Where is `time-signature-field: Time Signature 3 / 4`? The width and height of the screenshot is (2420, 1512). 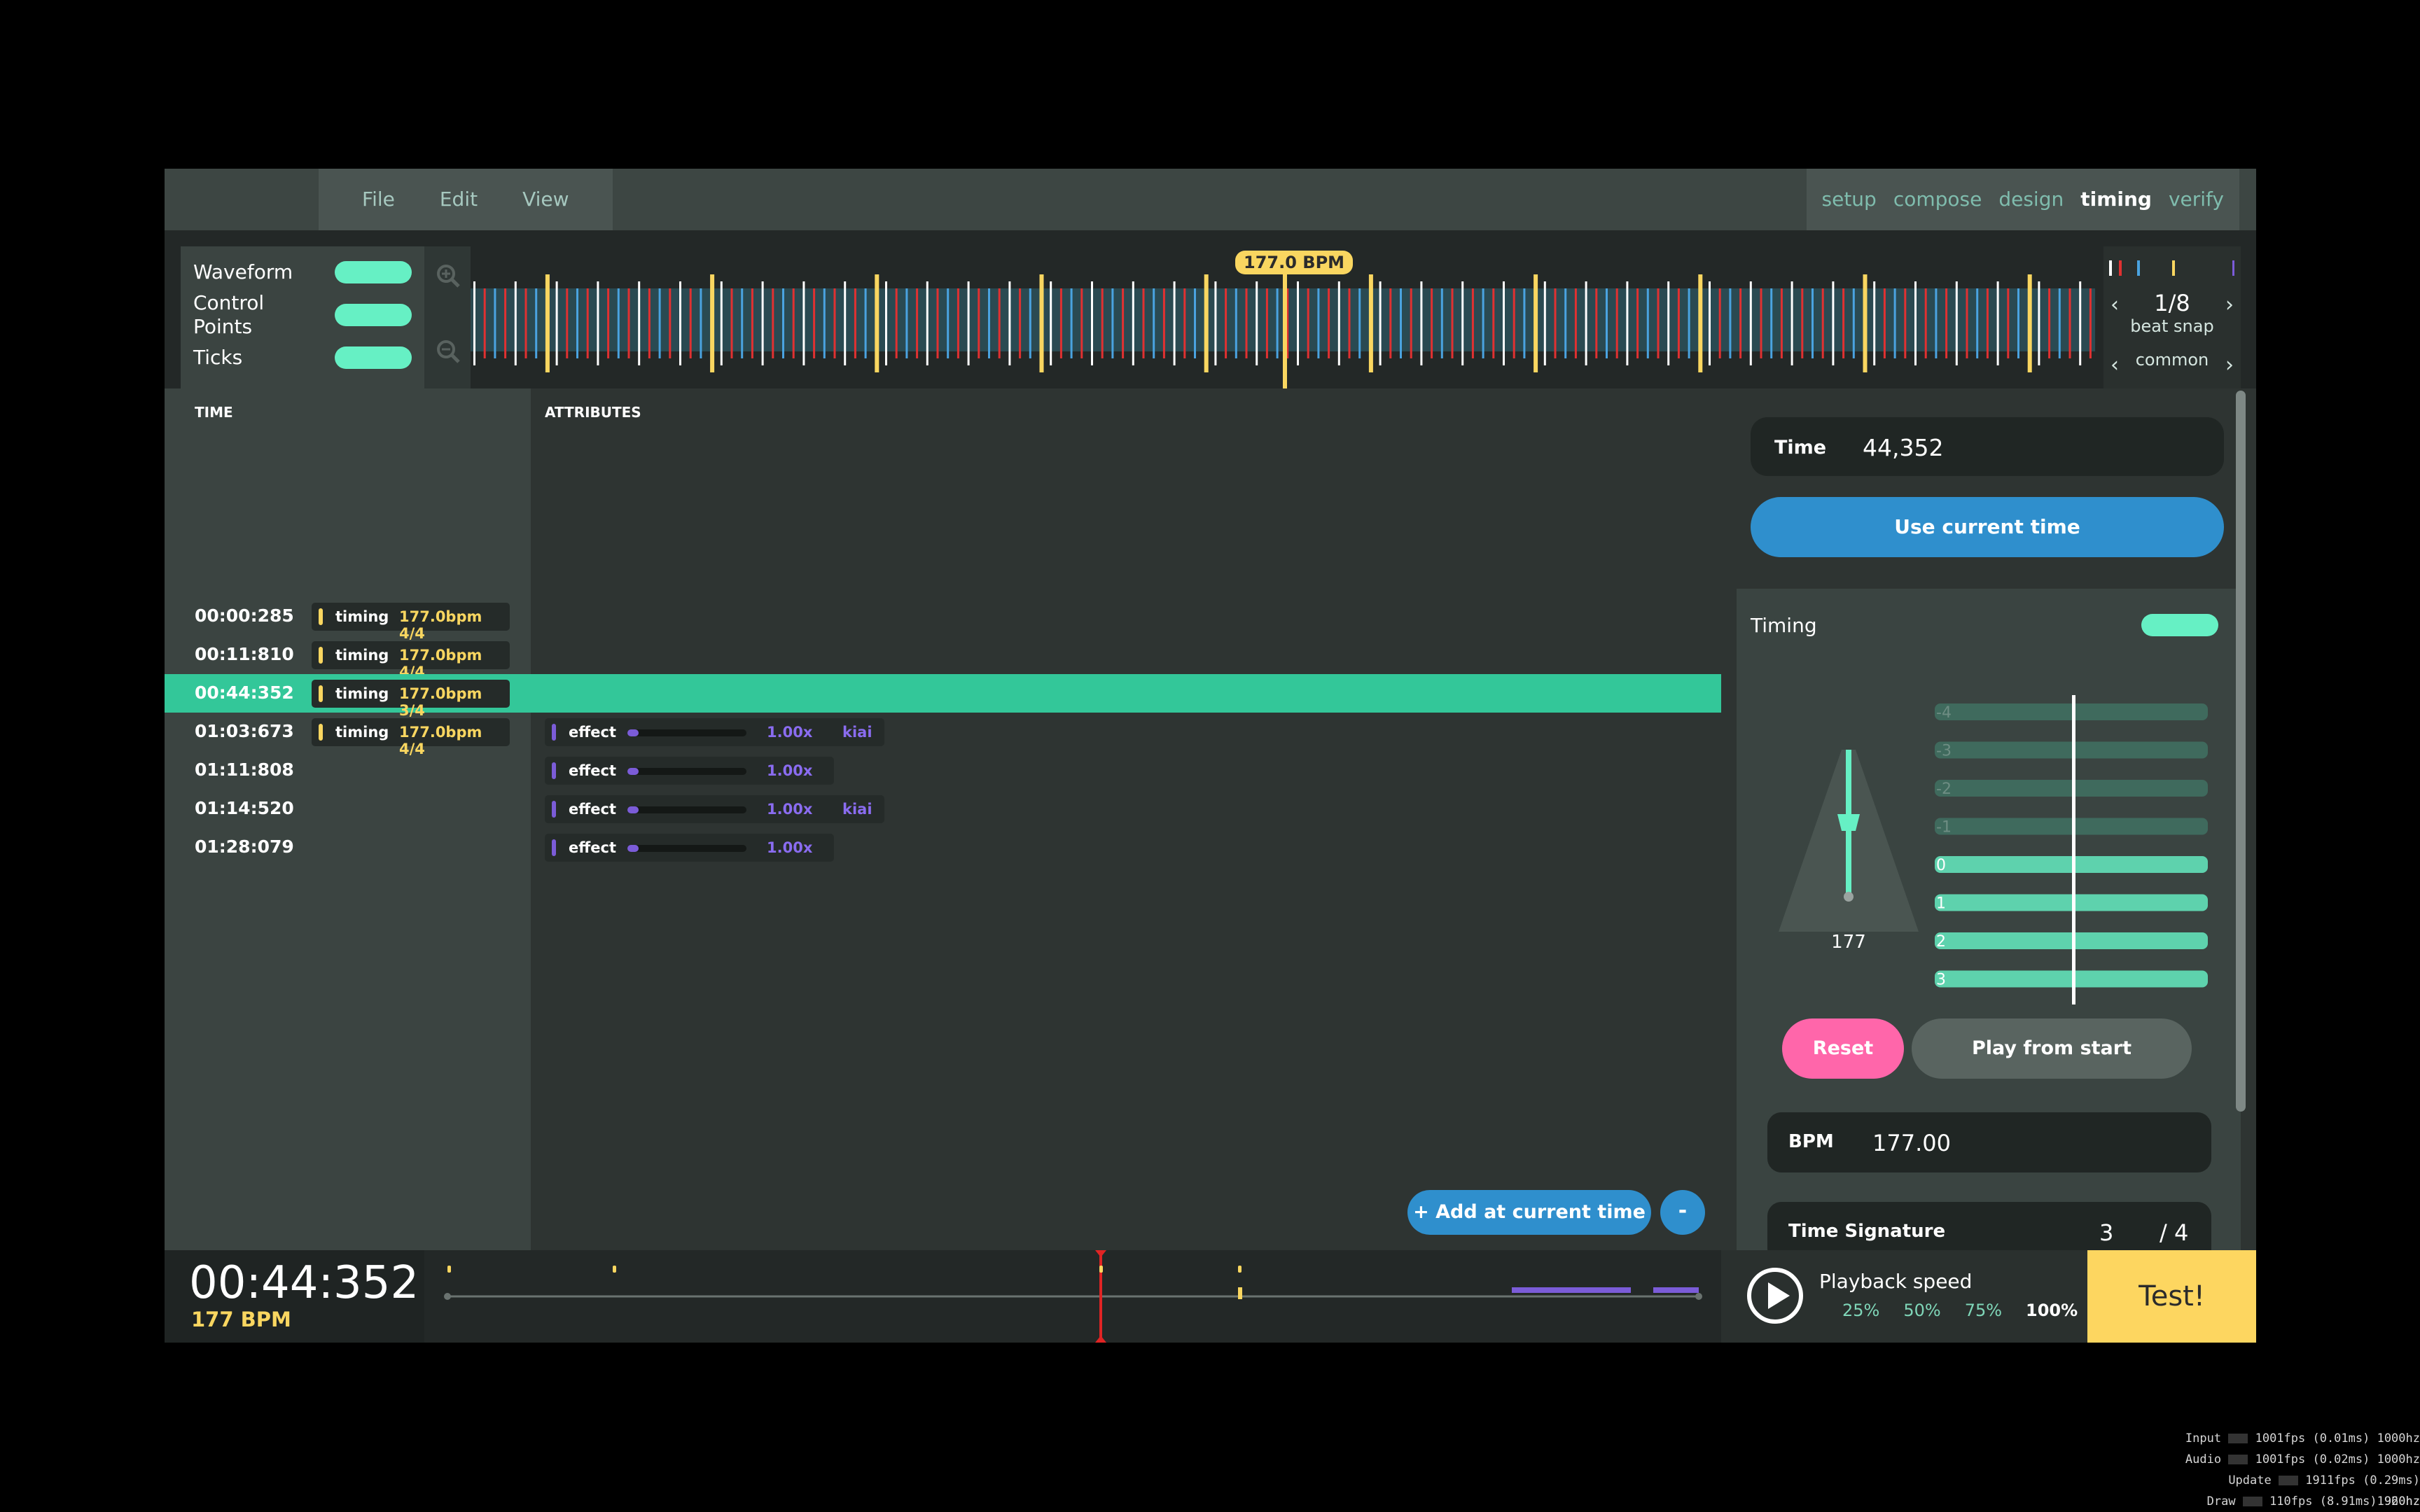 time-signature-field: Time Signature 3 / 4 is located at coordinates (1989, 1226).